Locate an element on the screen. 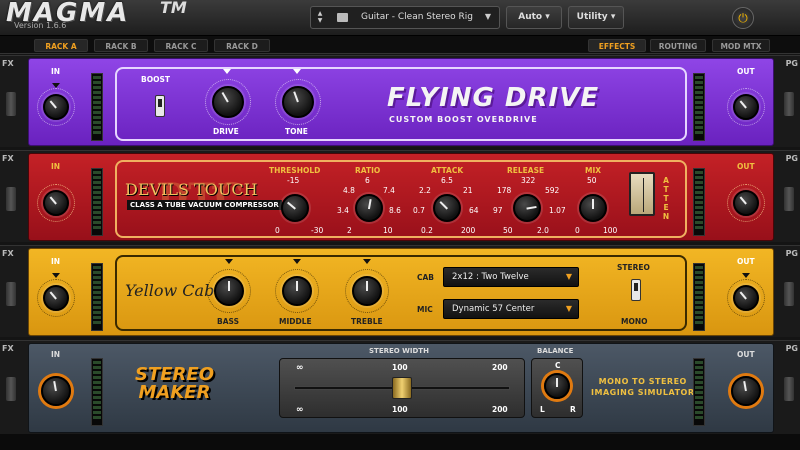 This screenshot has height=450, width=800. bass-label: BASS is located at coordinates (228, 321).